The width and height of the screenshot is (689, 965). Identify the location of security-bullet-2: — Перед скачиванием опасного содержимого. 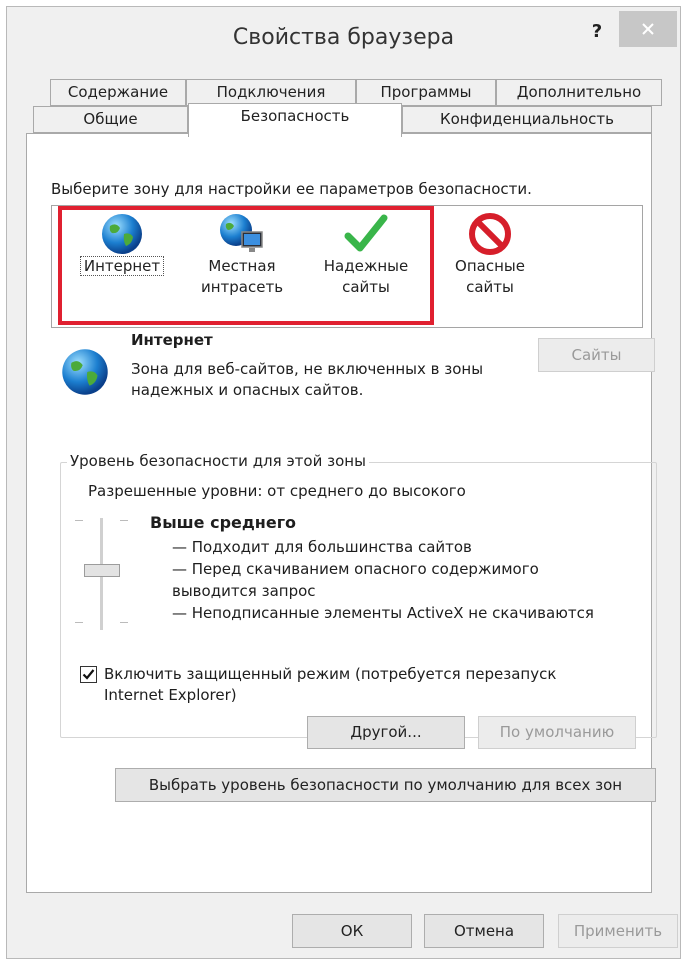
(355, 569).